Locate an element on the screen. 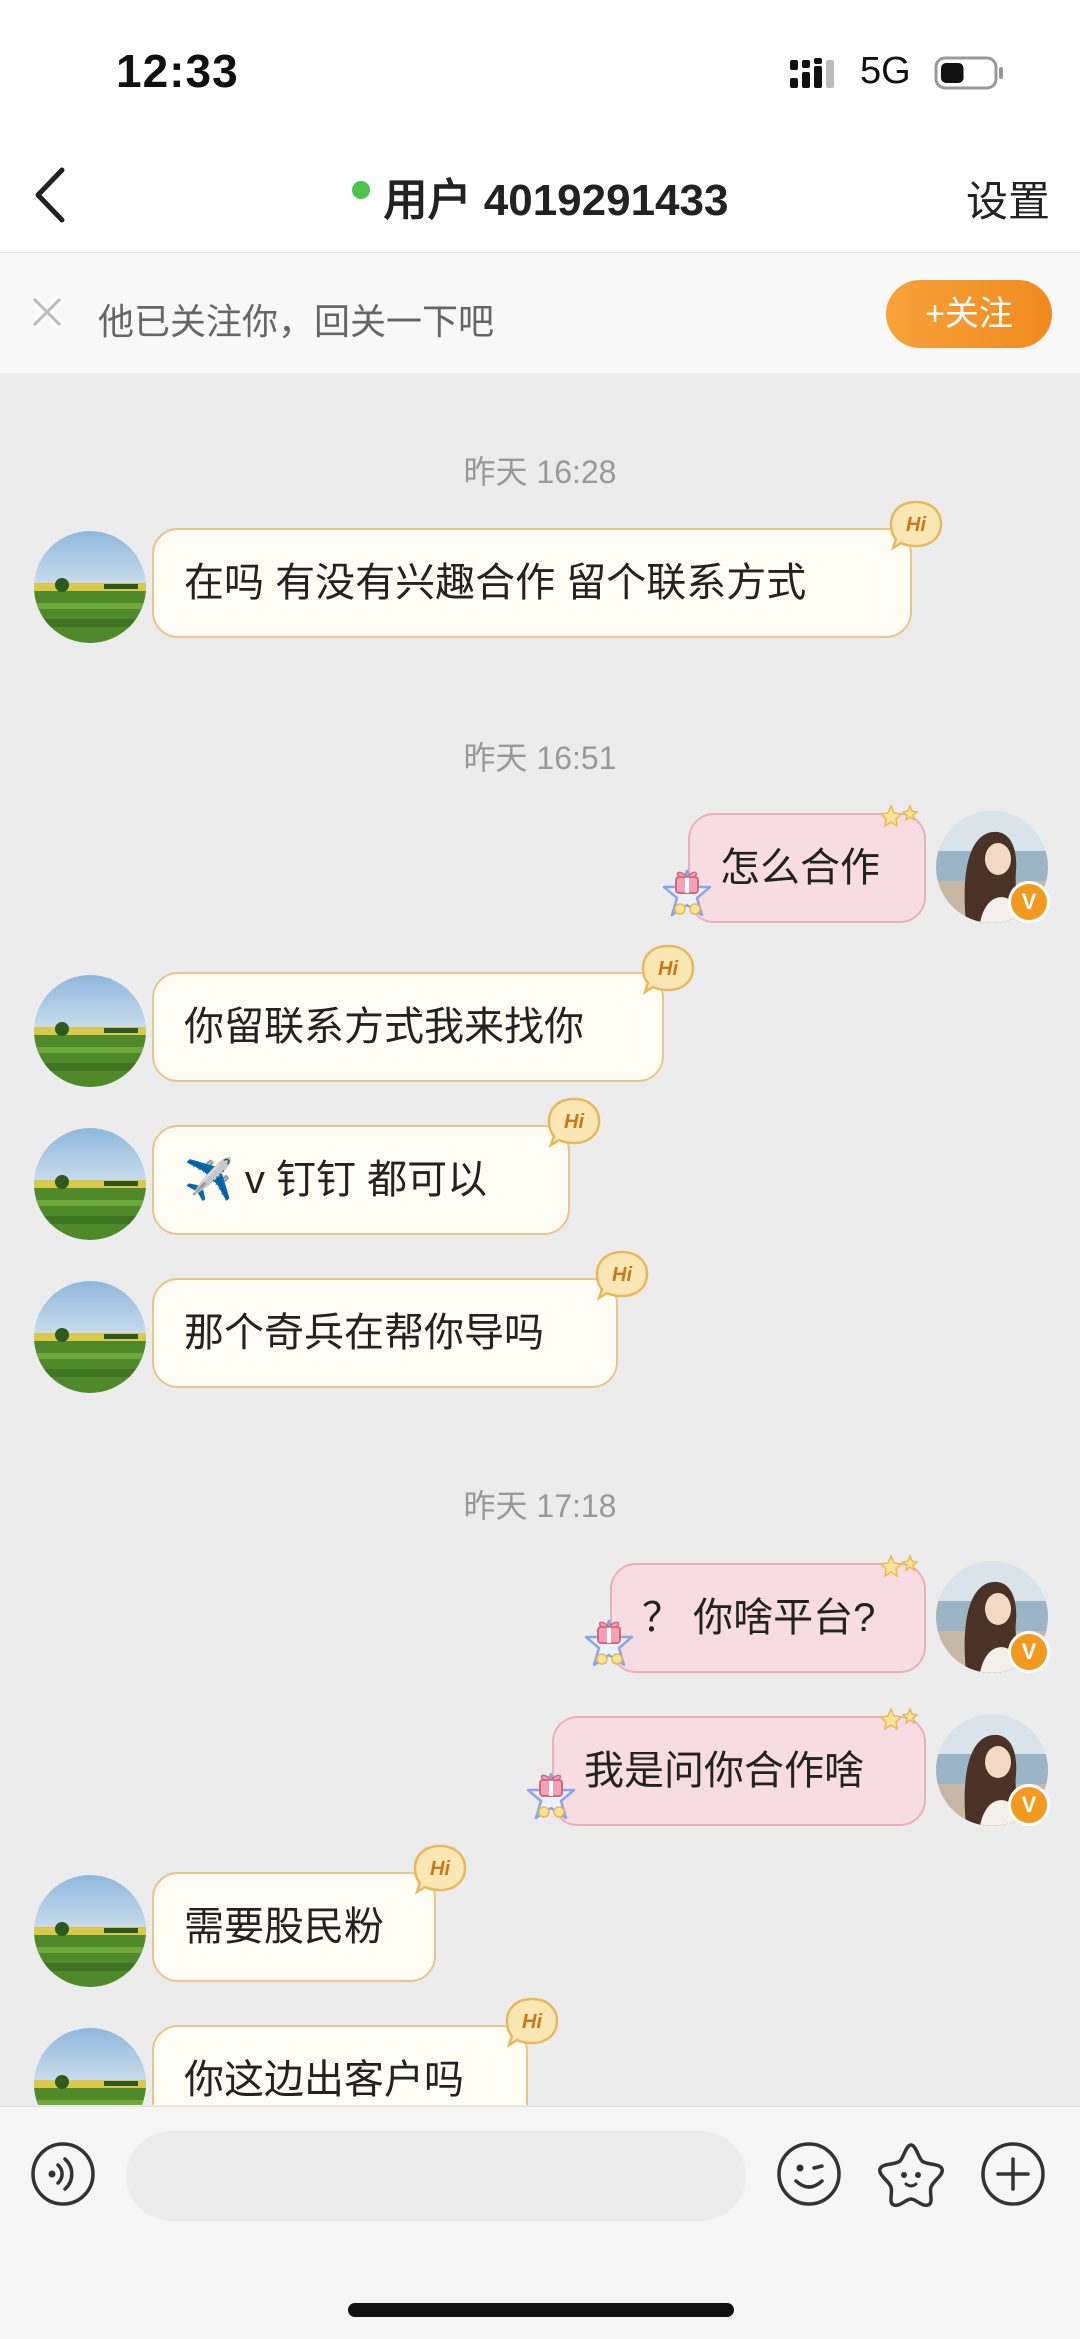 The height and width of the screenshot is (2339, 1080). emoji-icon is located at coordinates (809, 2174).